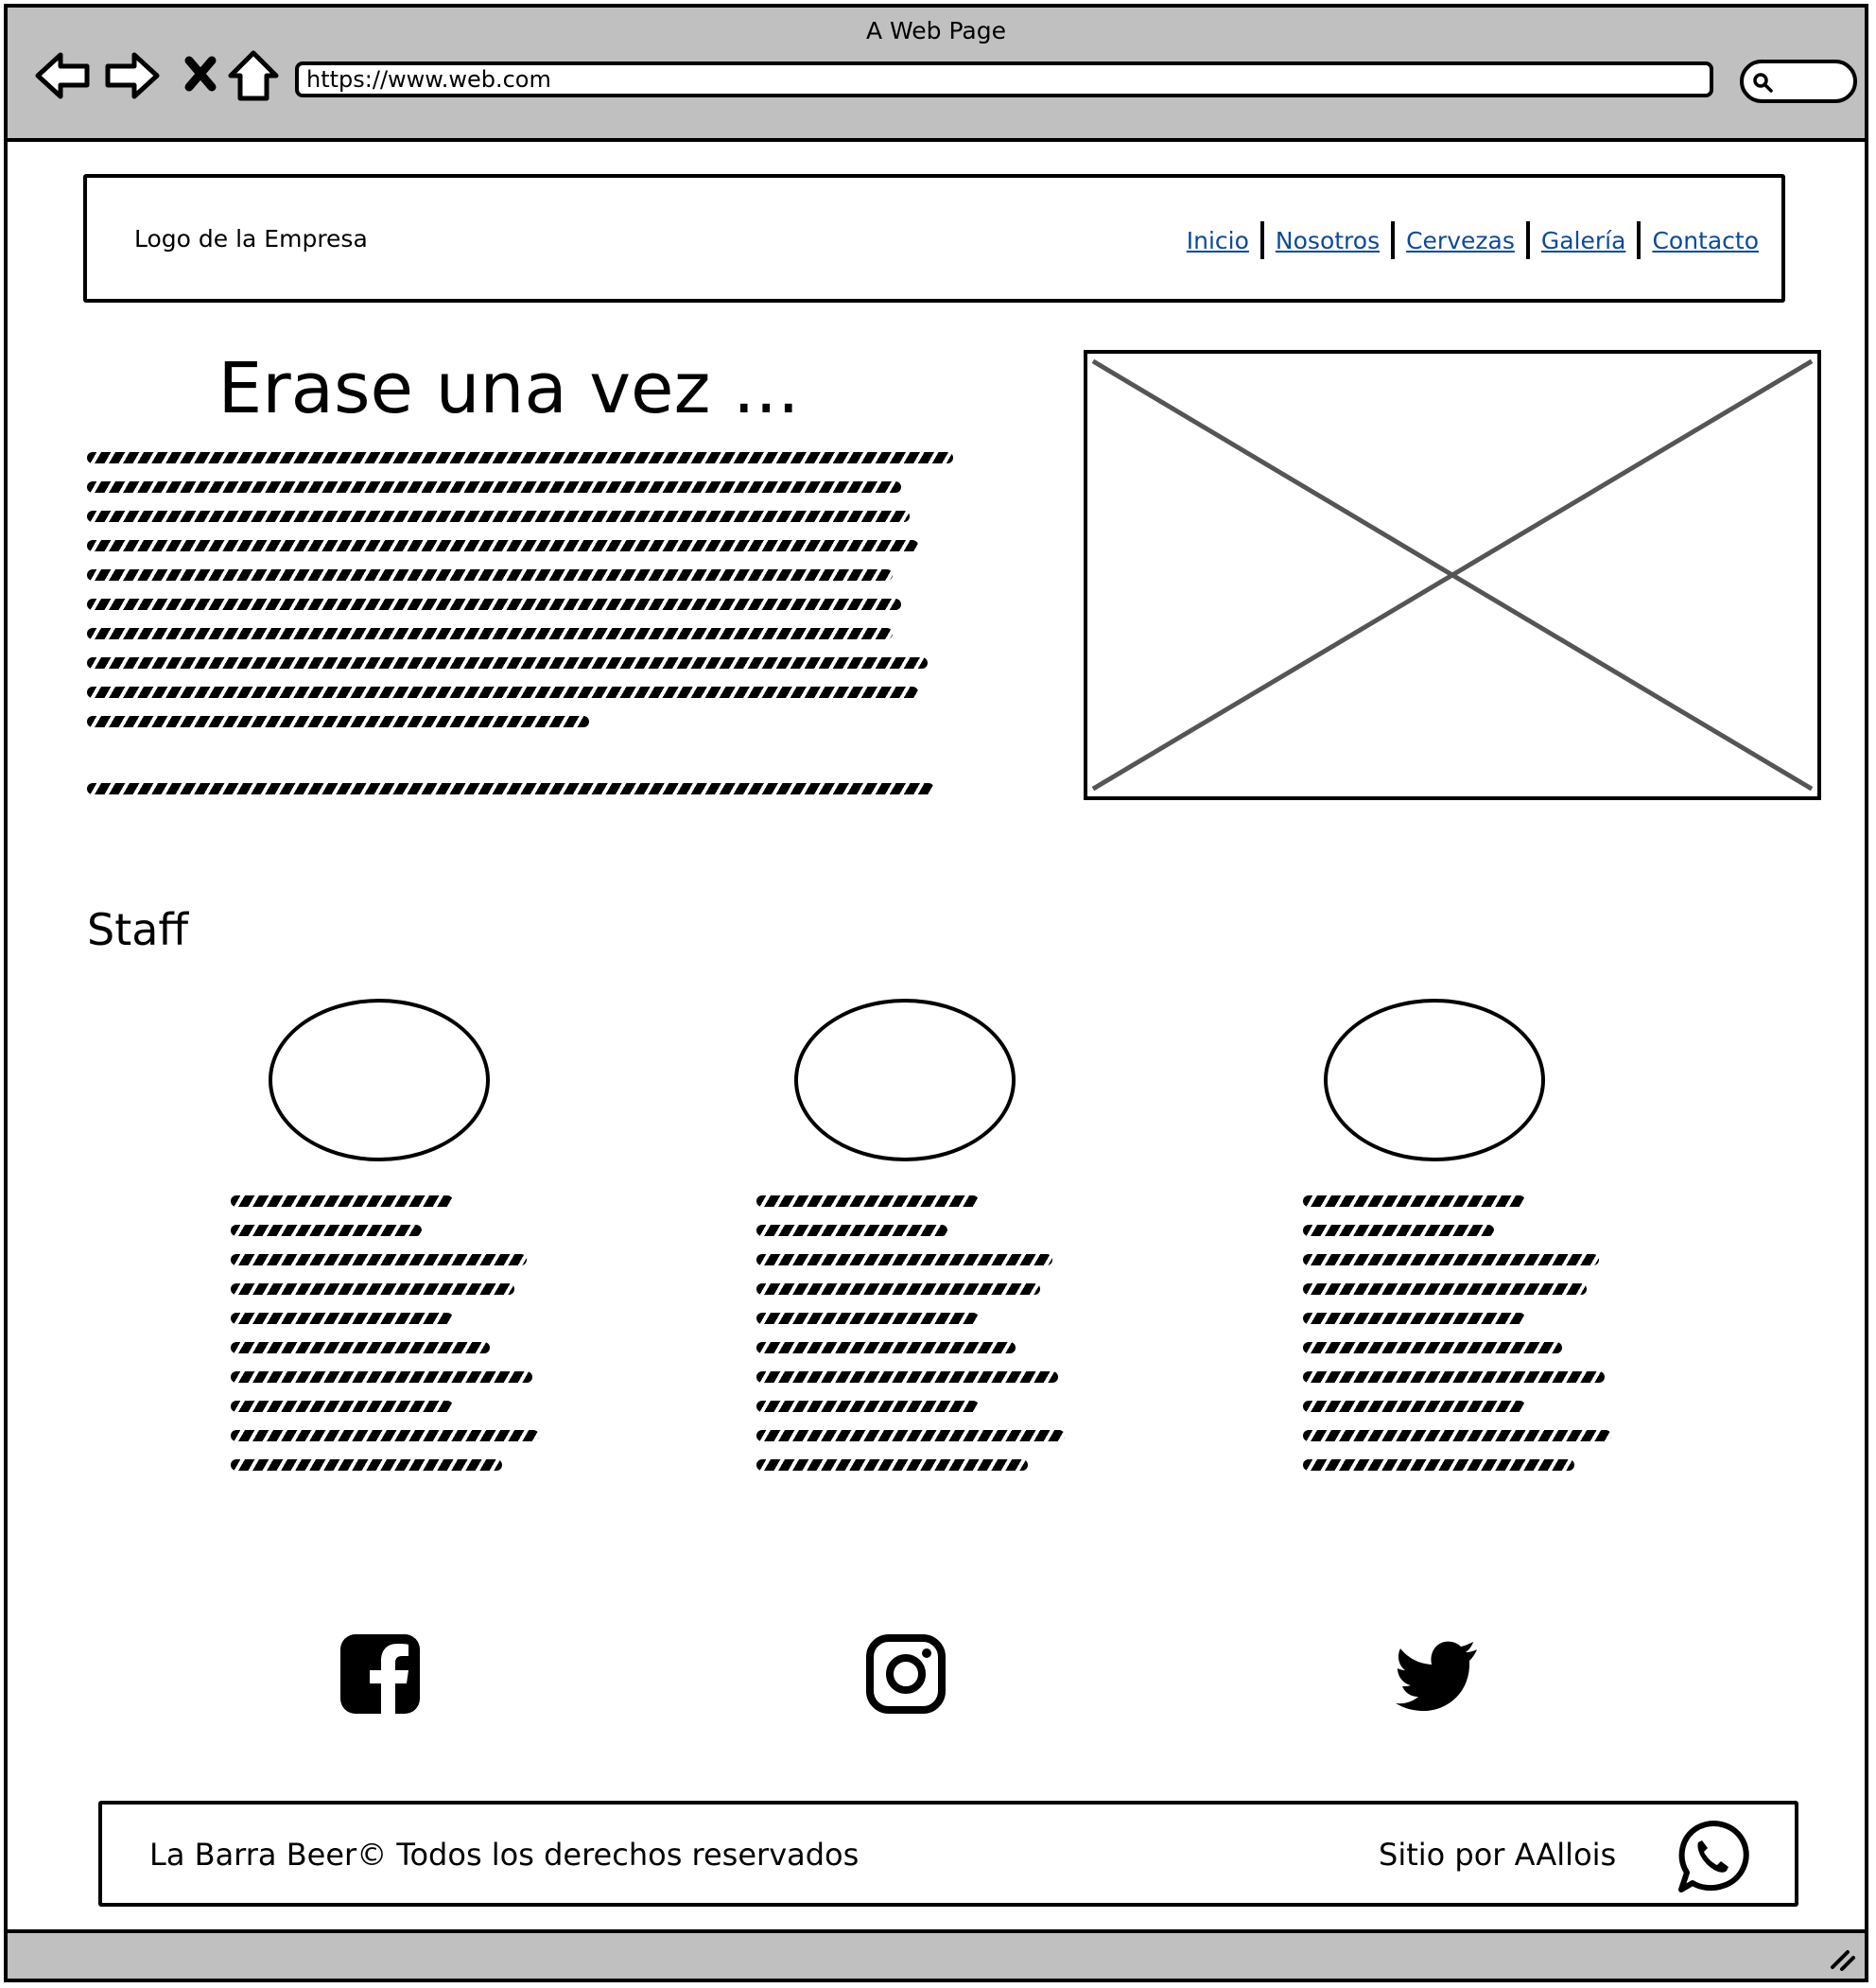 The height and width of the screenshot is (1988, 1876). I want to click on resize-grip-icon, so click(1842, 1957).